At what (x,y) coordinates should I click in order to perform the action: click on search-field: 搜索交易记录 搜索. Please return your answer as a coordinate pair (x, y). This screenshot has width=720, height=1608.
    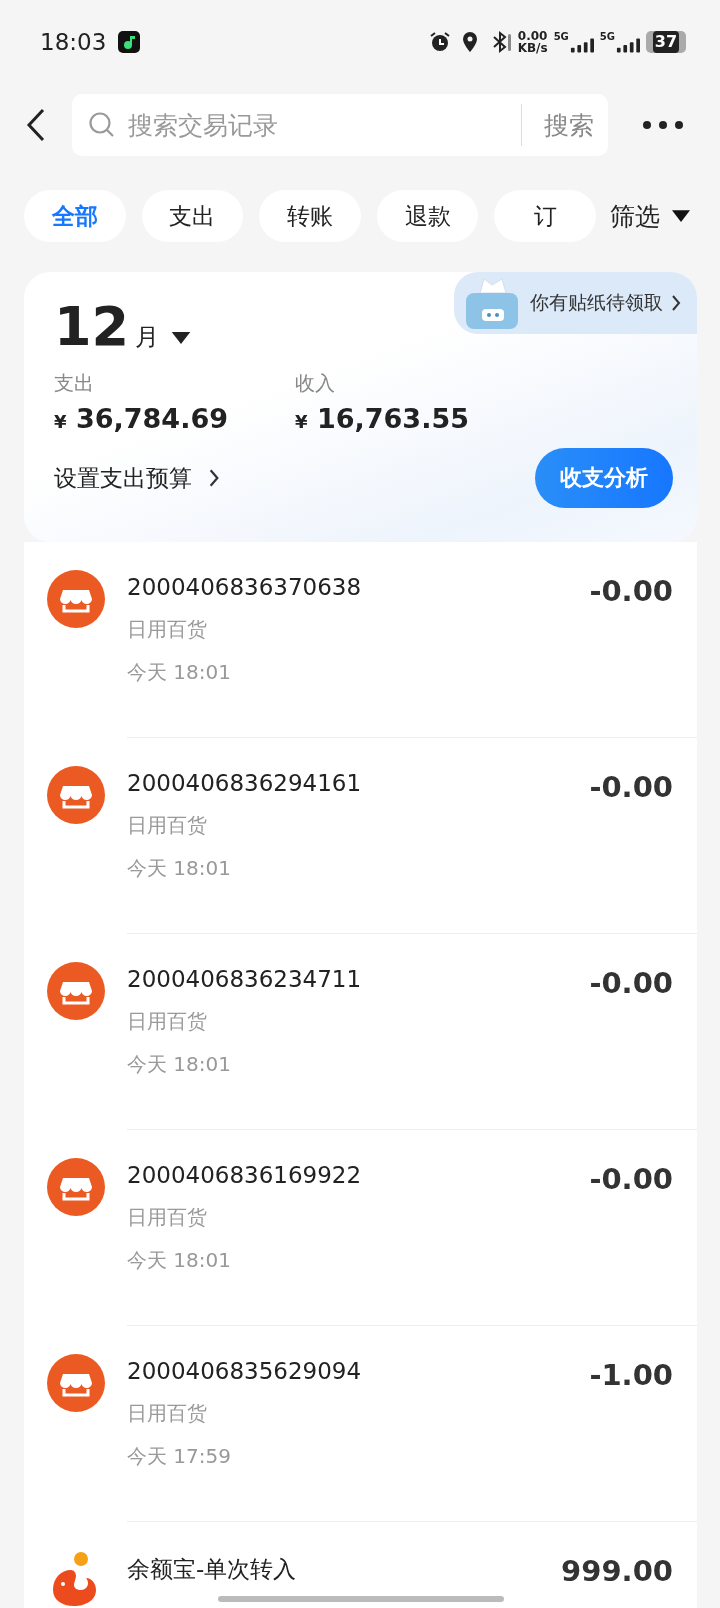
    Looking at the image, I should click on (340, 125).